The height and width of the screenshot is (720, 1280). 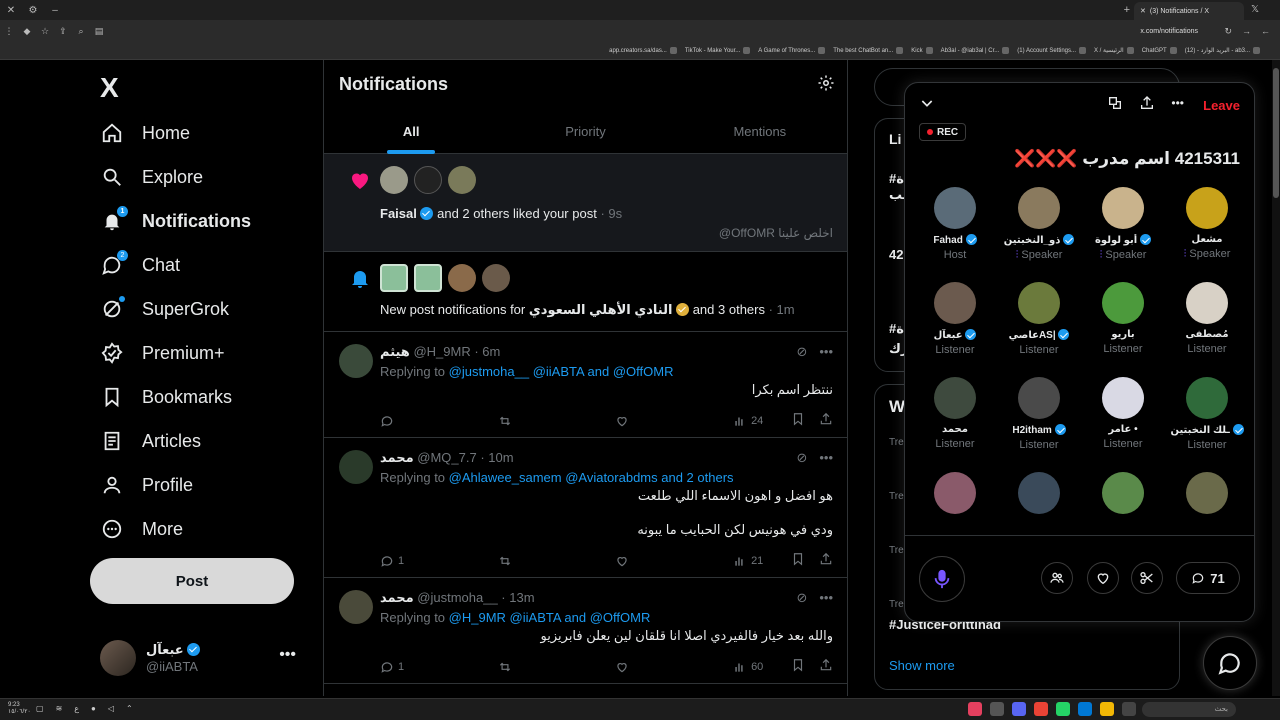 What do you see at coordinates (1114, 50) in the screenshot?
I see `bookmark-item: X / الرئيسية` at bounding box center [1114, 50].